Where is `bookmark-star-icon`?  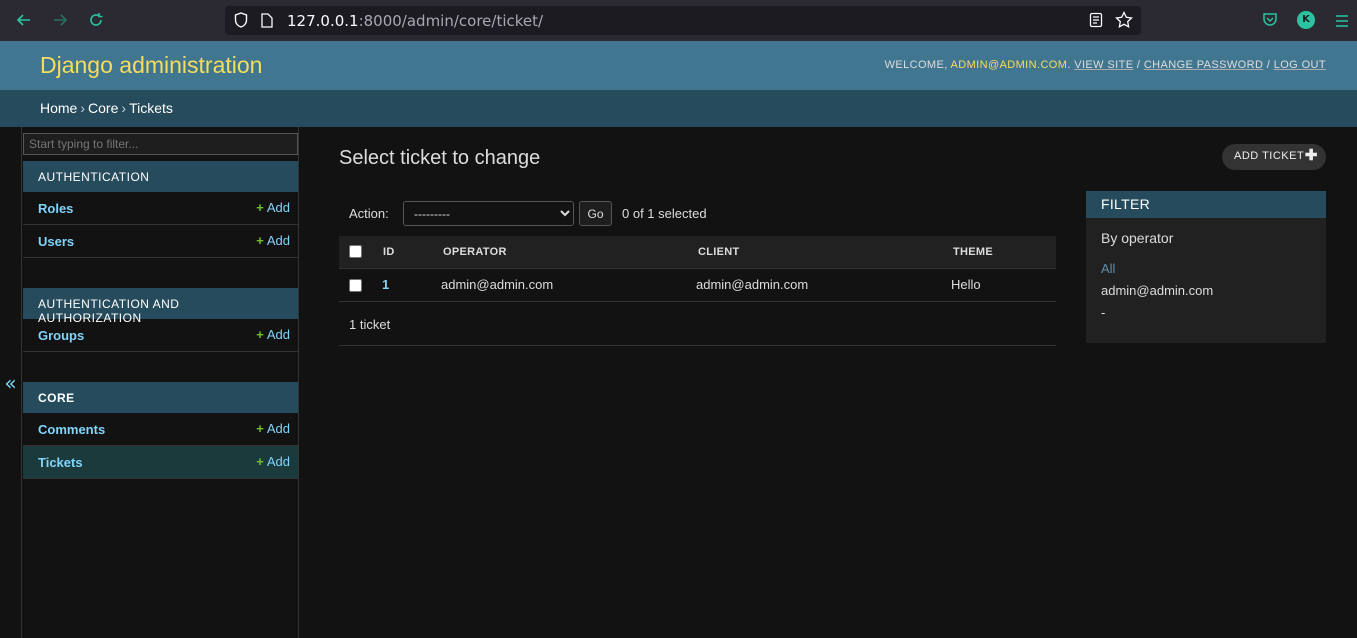 bookmark-star-icon is located at coordinates (1124, 21).